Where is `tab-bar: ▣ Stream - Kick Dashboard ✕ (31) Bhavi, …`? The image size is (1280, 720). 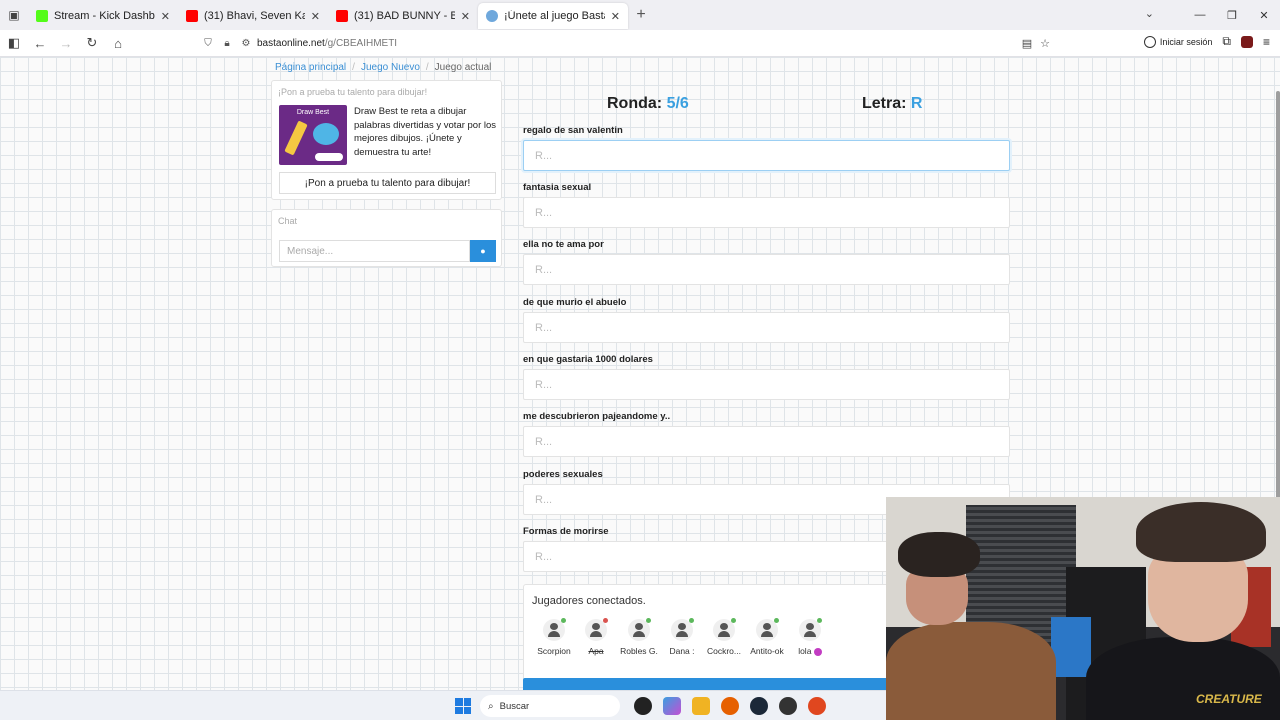
tab-bar: ▣ Stream - Kick Dashboard ✕ (31) Bhavi, … is located at coordinates (640, 15).